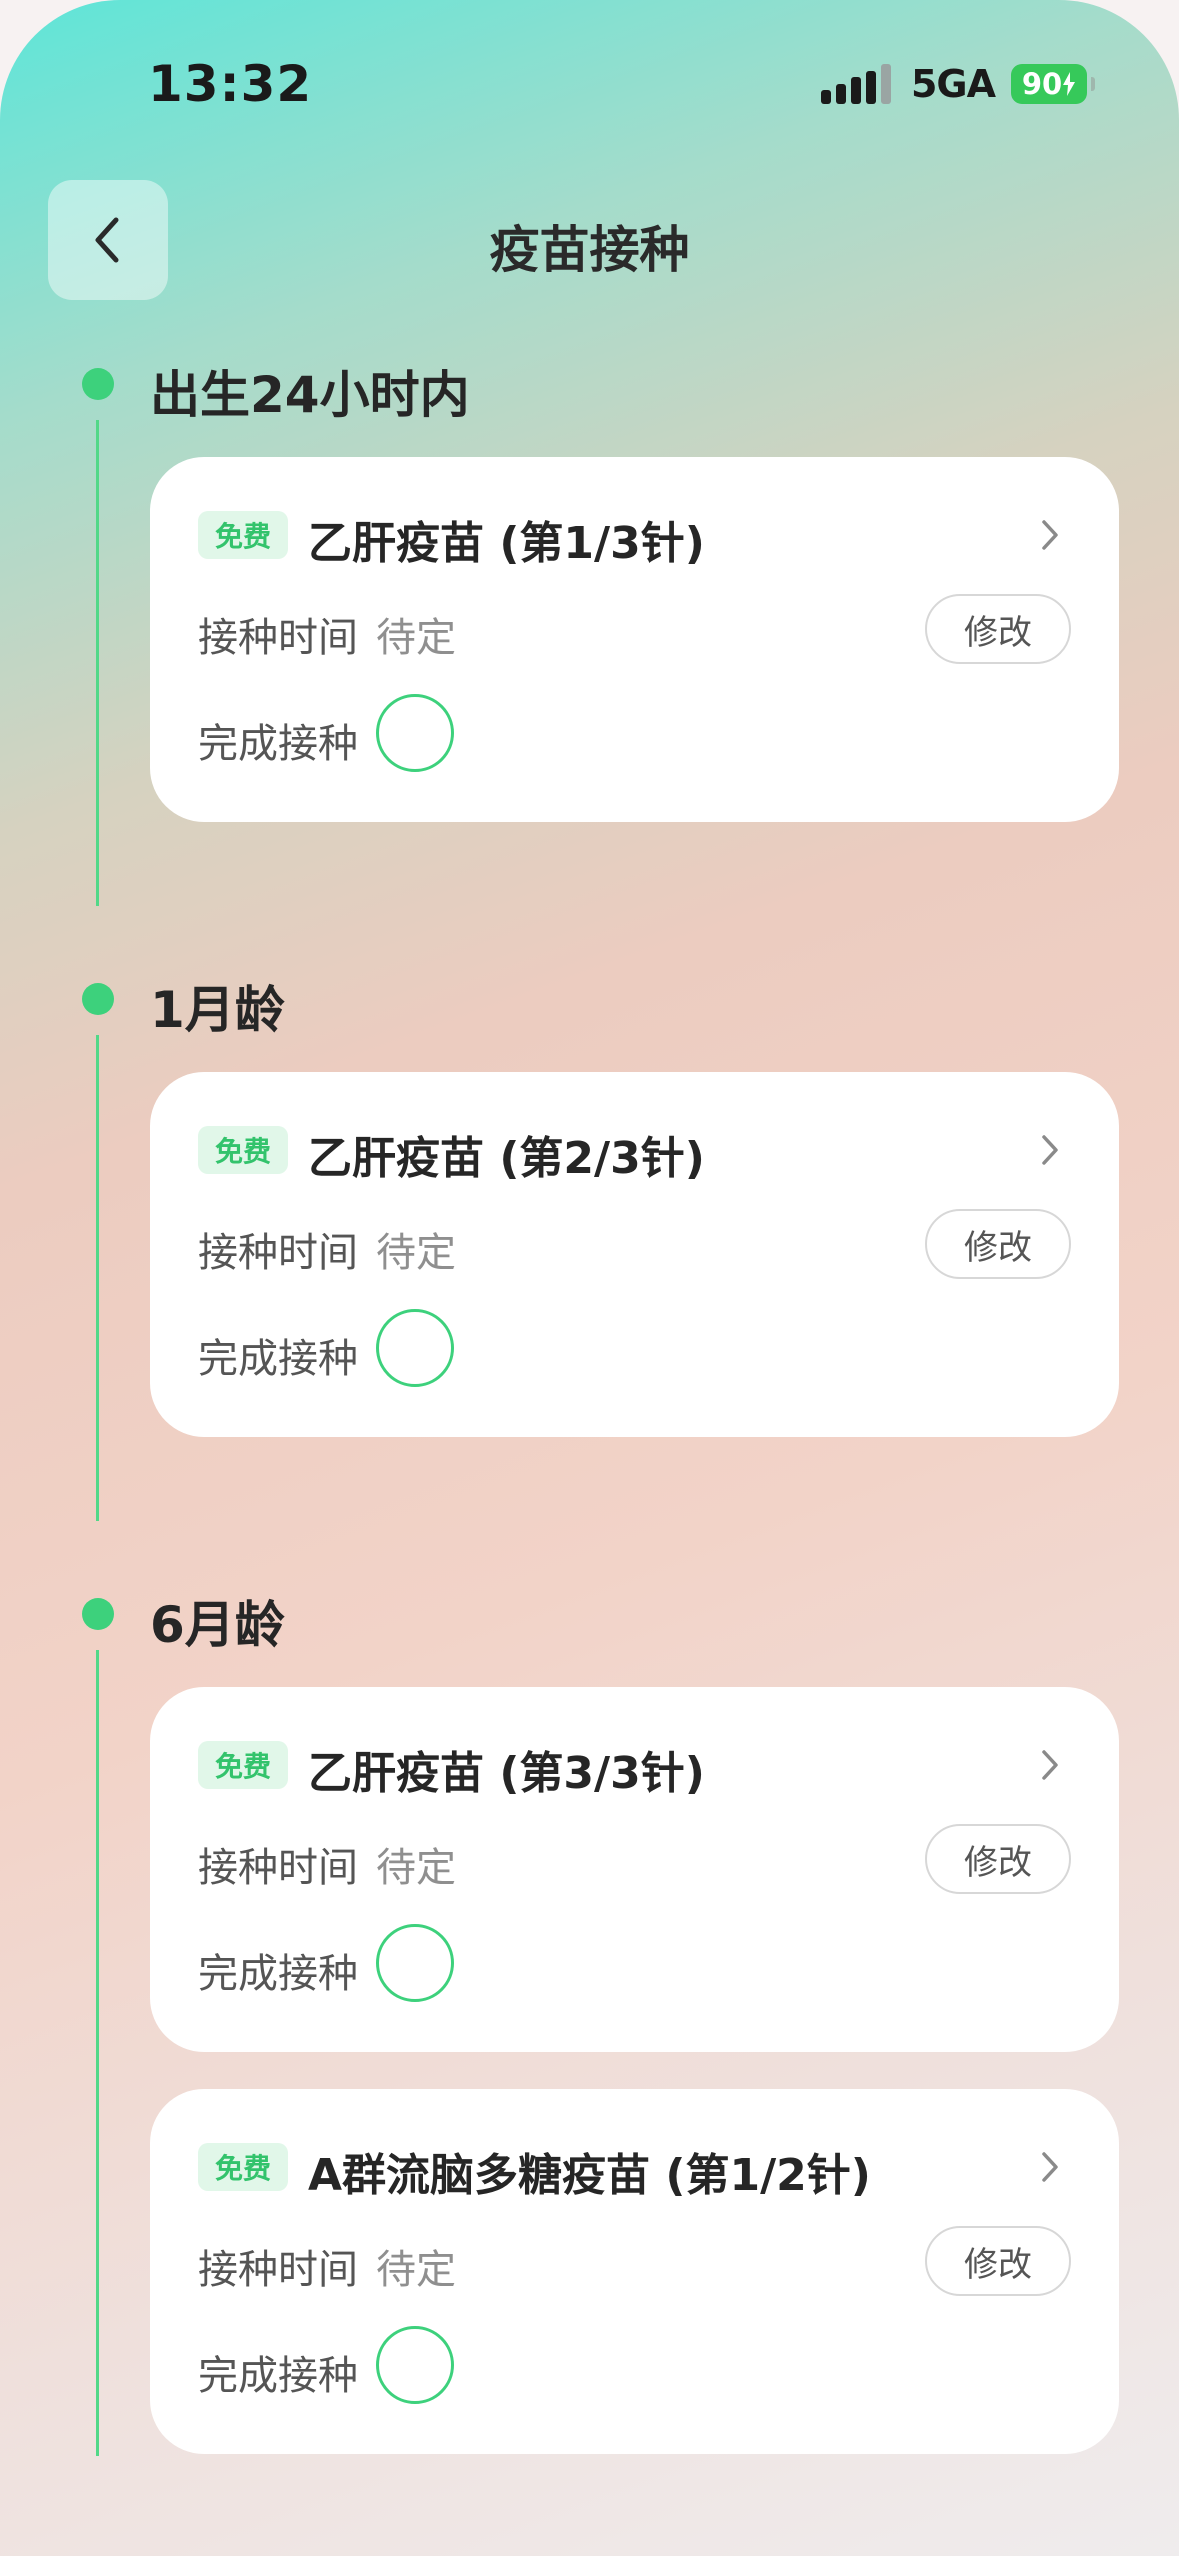  Describe the element at coordinates (953, 84) in the screenshot. I see `network-type: 5GA` at that location.